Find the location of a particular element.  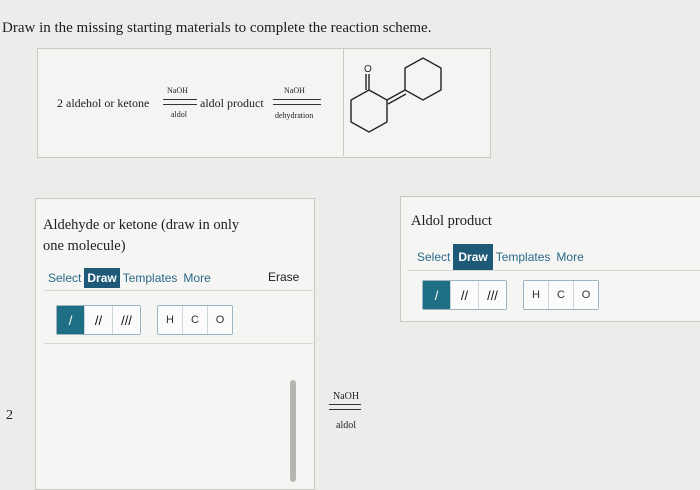

right-panel-title: Aldol product is located at coordinates (451, 221).